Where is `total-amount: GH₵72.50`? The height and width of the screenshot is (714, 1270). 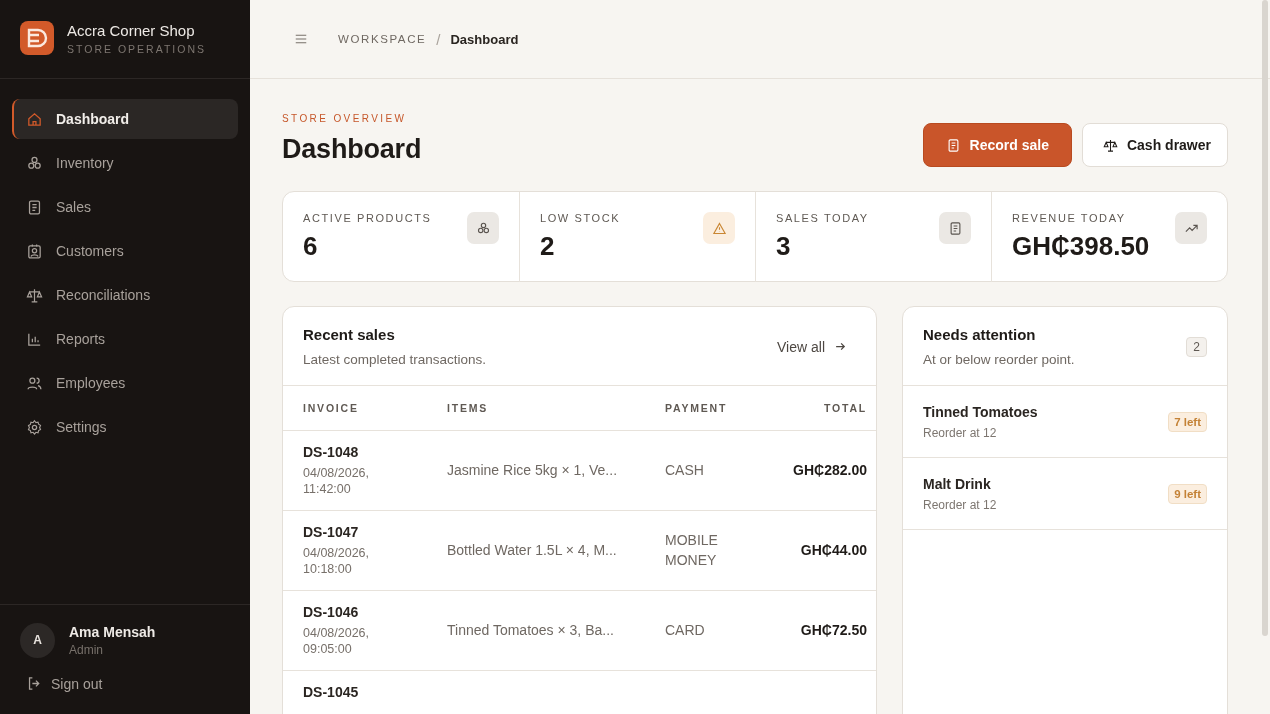 total-amount: GH₵72.50 is located at coordinates (833, 630).